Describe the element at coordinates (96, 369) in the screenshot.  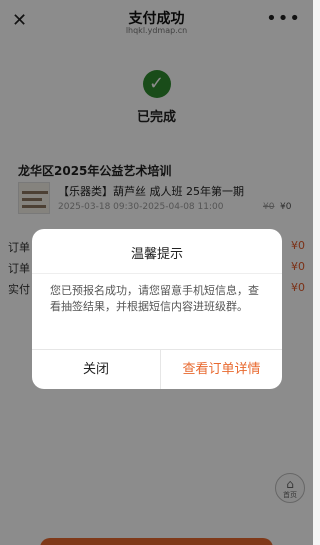
I see `close-button: 关闭` at that location.